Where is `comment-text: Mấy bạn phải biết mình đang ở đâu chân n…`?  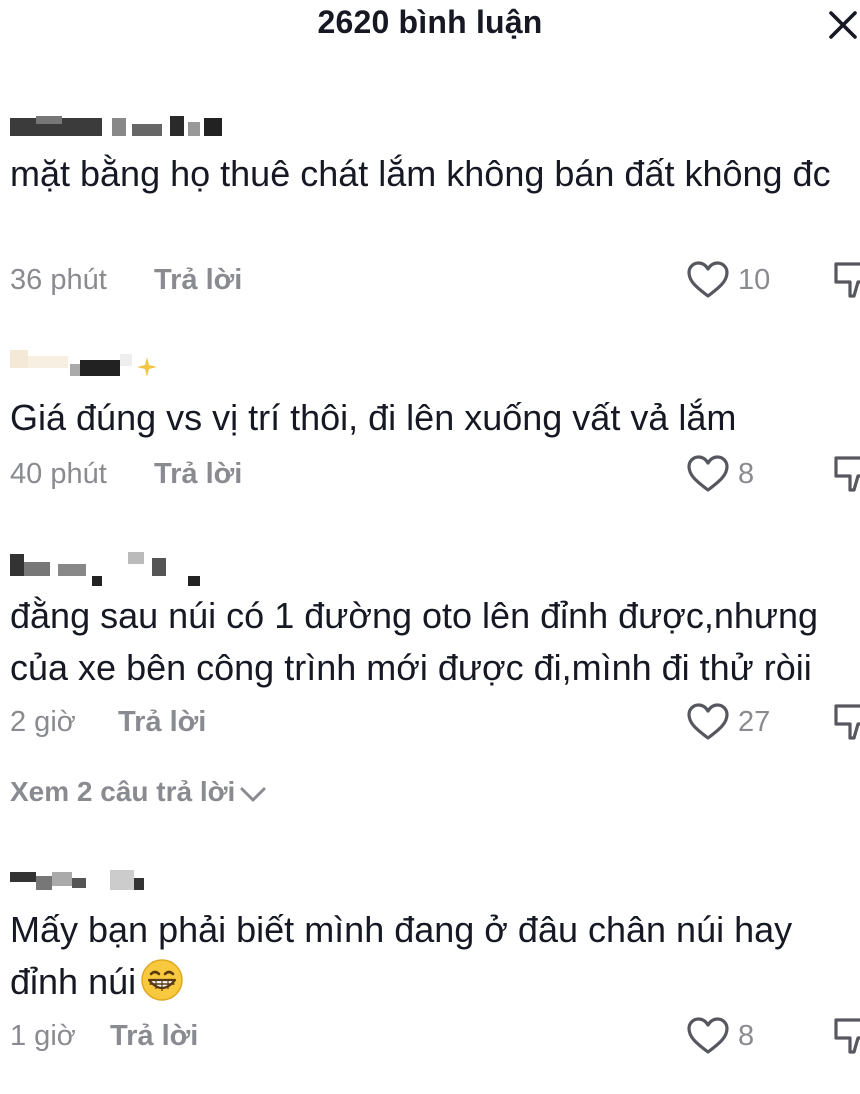
comment-text: Mấy bạn phải biết mình đang ở đâu chân n… is located at coordinates (430, 956).